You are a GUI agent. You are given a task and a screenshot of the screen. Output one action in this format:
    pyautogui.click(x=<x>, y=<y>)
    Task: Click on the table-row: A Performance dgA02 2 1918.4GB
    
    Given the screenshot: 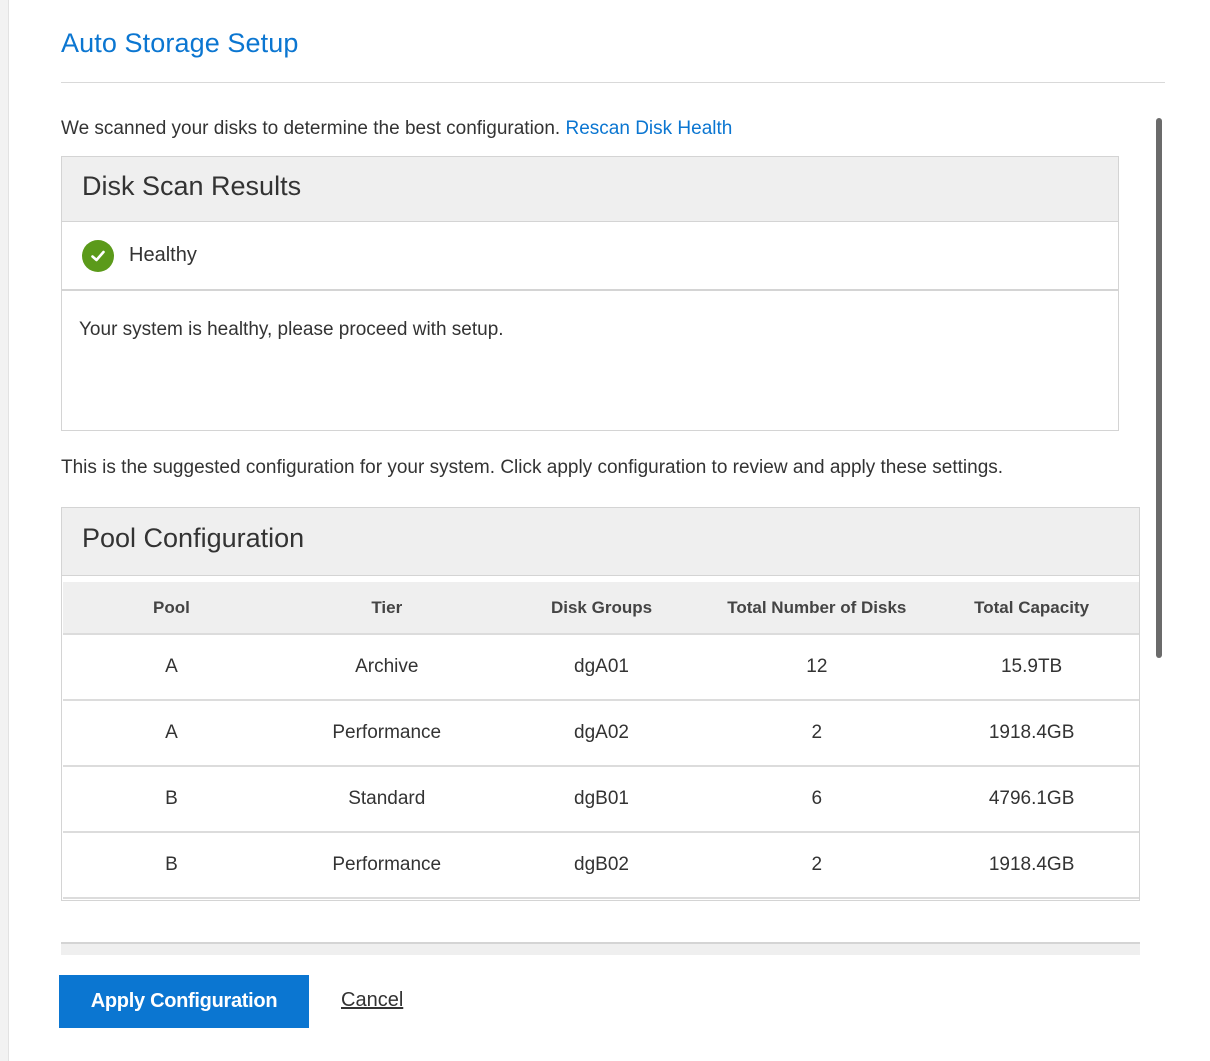 What is the action you would take?
    pyautogui.click(x=601, y=733)
    